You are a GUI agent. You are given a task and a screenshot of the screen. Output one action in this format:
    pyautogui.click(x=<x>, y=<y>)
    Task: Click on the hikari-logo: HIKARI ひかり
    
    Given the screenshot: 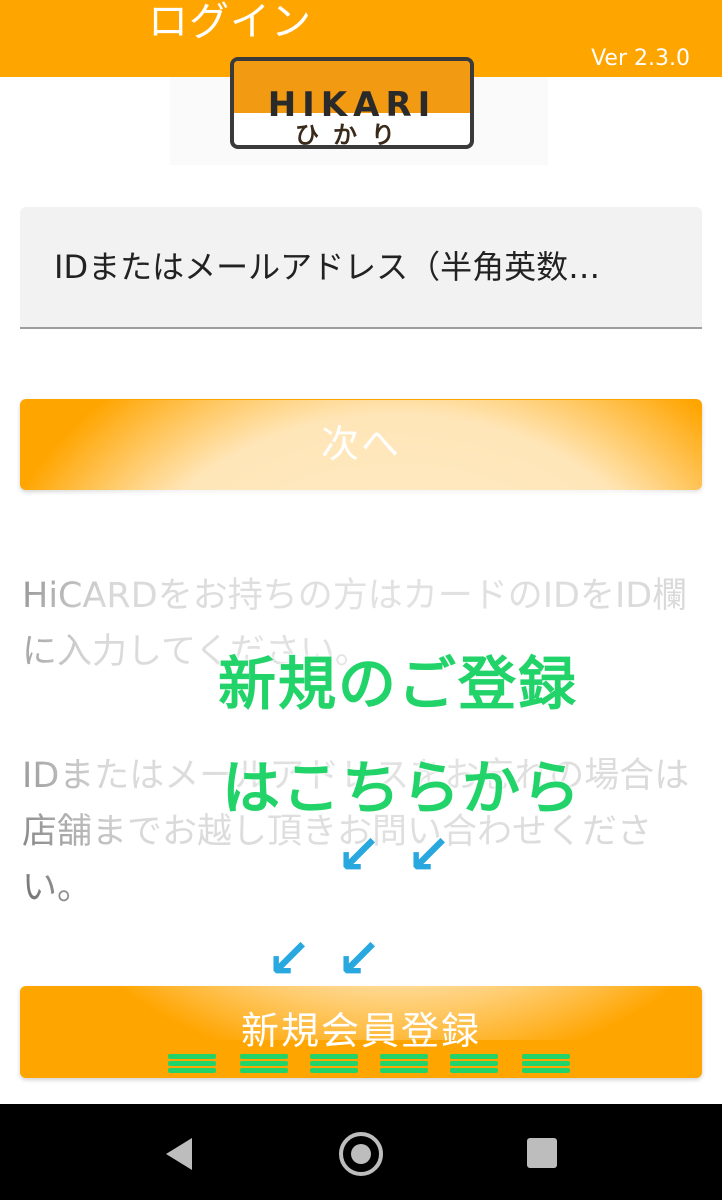 What is the action you would take?
    pyautogui.click(x=352, y=103)
    